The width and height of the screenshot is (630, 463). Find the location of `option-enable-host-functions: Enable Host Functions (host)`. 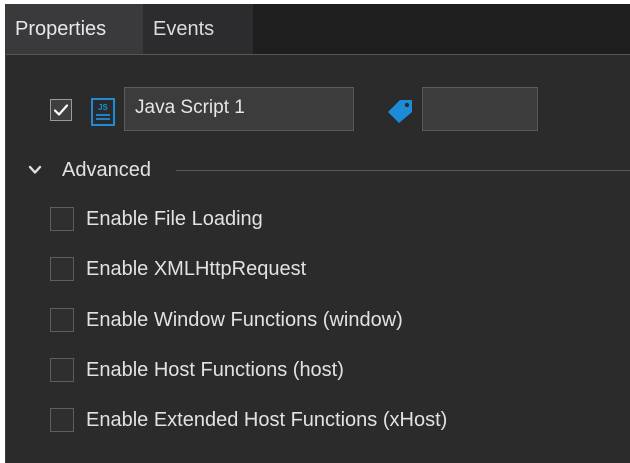

option-enable-host-functions: Enable Host Functions (host) is located at coordinates (318, 370).